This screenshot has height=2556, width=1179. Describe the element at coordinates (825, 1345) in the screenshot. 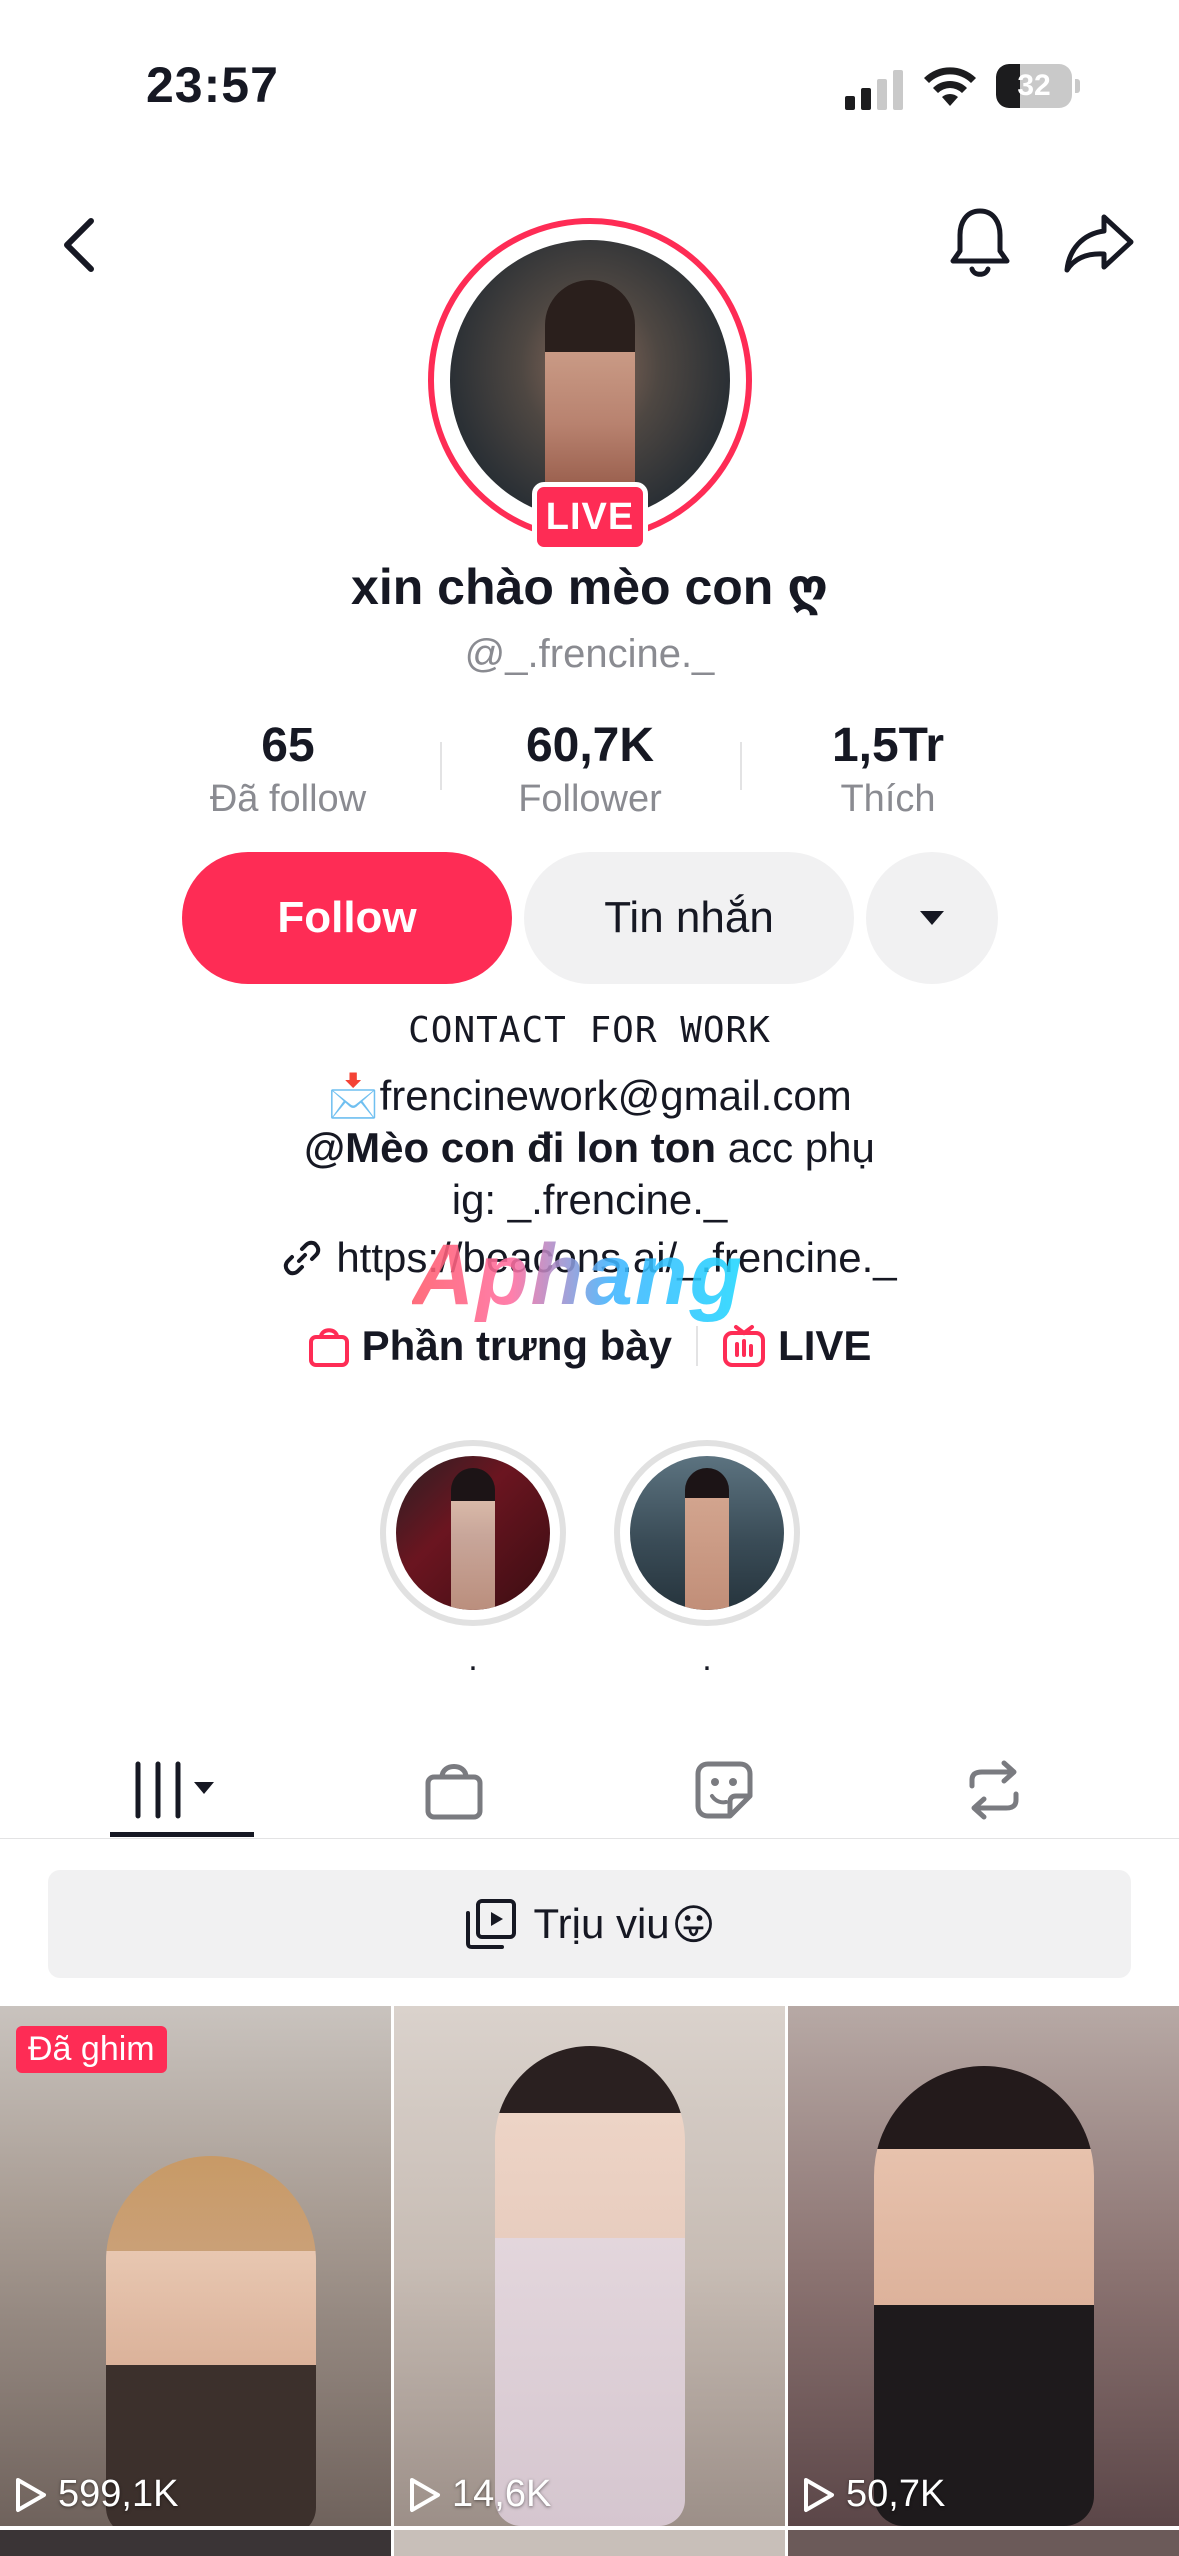

I see `live-label: LIVE` at that location.